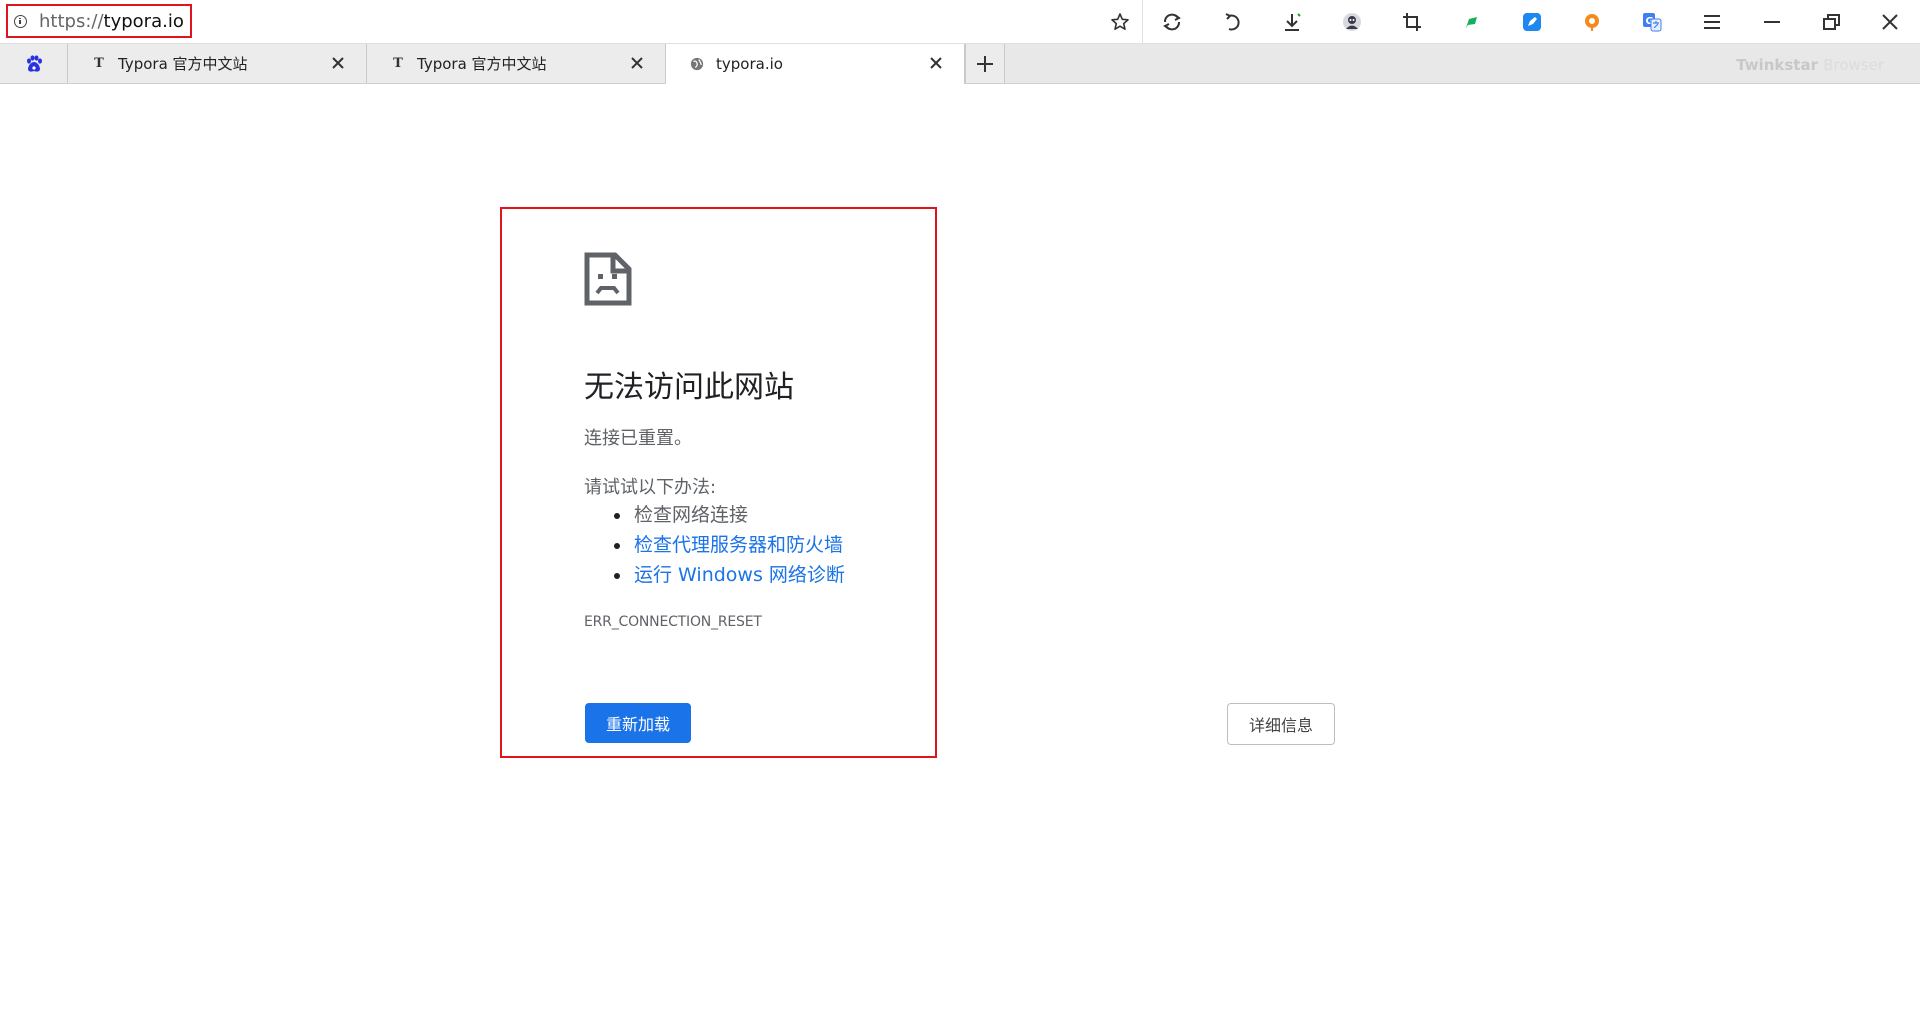 The image size is (1920, 1026). I want to click on suggestion-check-connection: 检查网络连接, so click(729, 515).